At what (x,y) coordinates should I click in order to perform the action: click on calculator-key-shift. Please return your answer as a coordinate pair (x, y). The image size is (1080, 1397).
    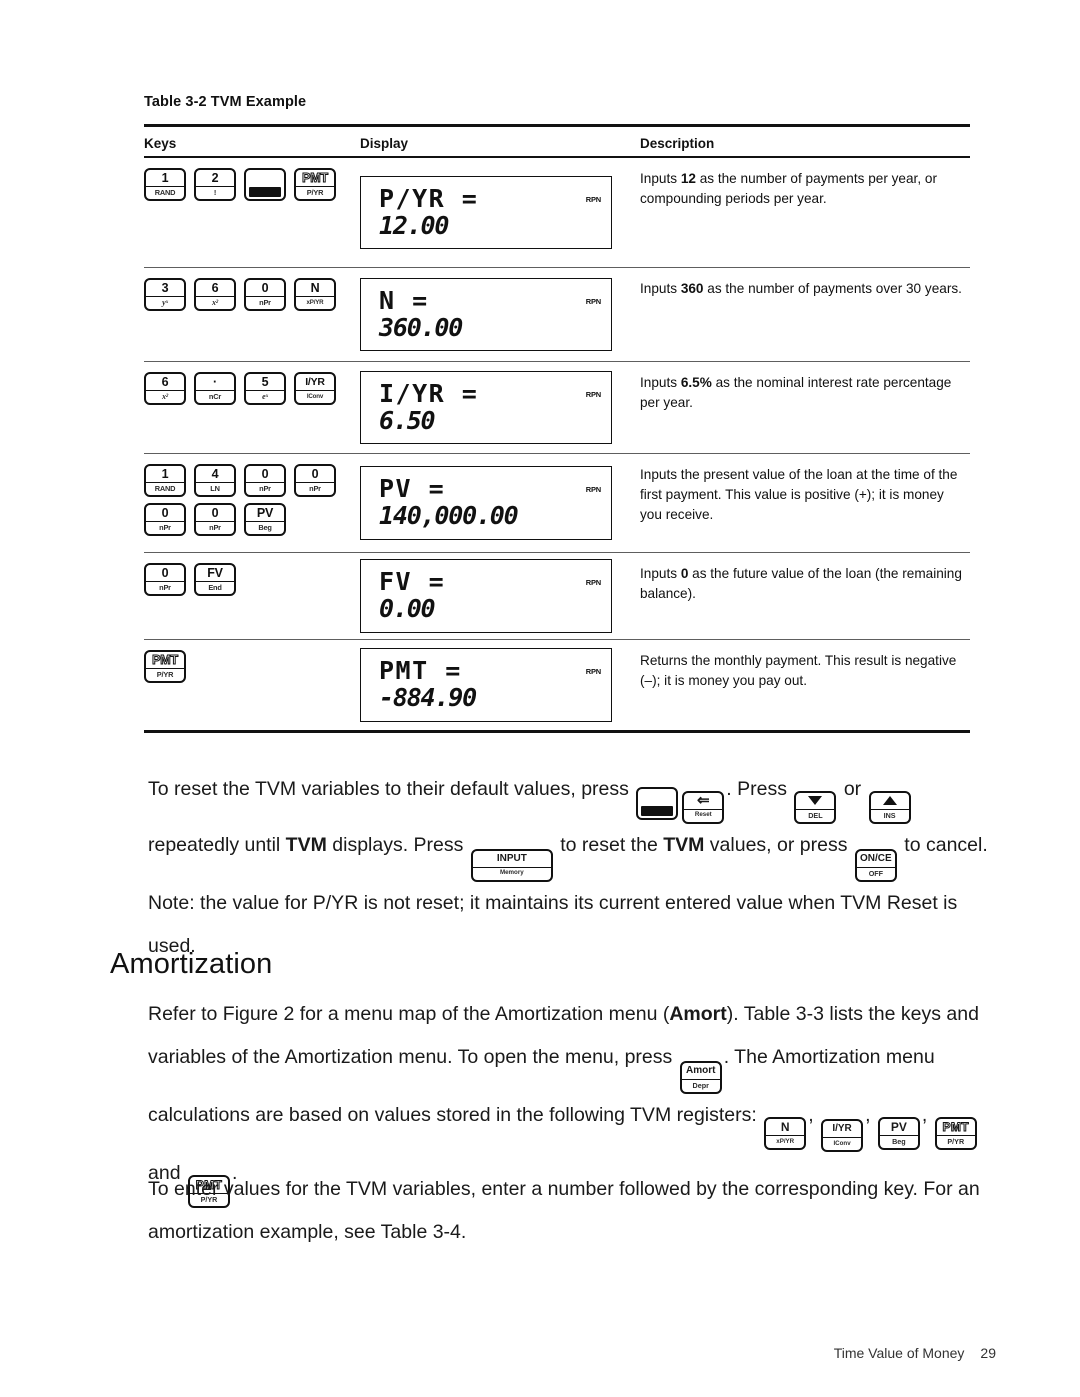
    Looking at the image, I should click on (265, 184).